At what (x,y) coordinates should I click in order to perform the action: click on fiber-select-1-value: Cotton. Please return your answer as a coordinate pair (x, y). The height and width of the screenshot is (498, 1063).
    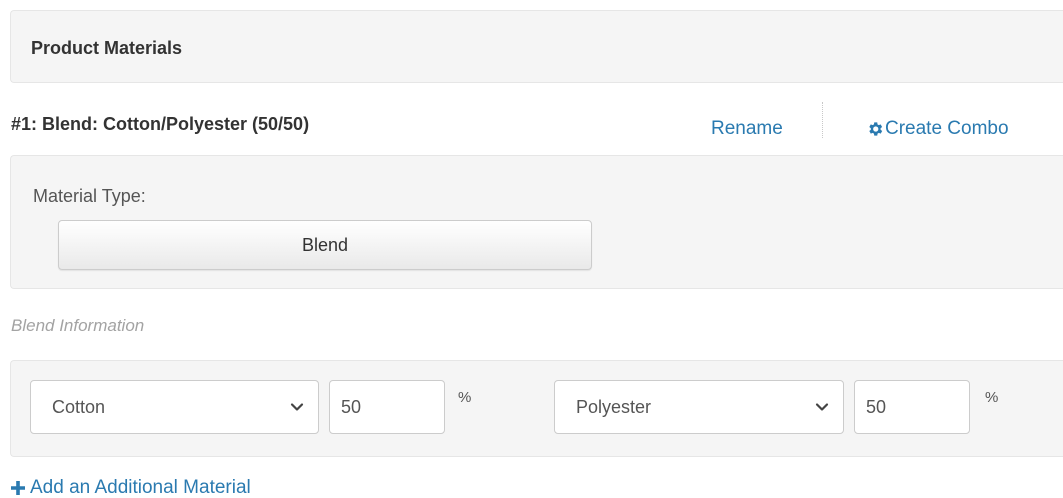
    Looking at the image, I should click on (79, 406).